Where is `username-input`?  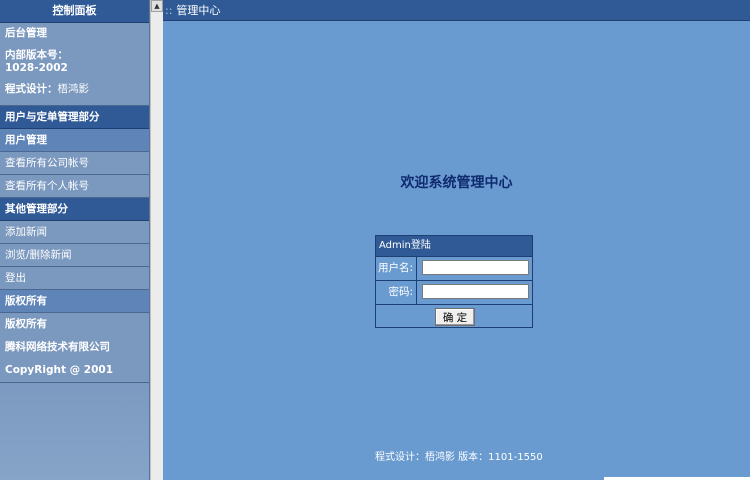 username-input is located at coordinates (475, 267).